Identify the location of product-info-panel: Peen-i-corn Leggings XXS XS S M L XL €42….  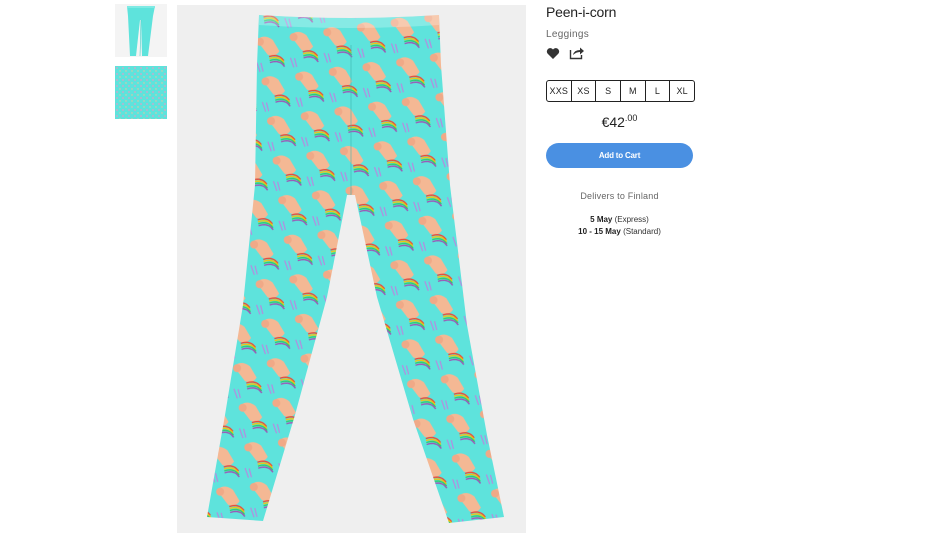
(646, 121).